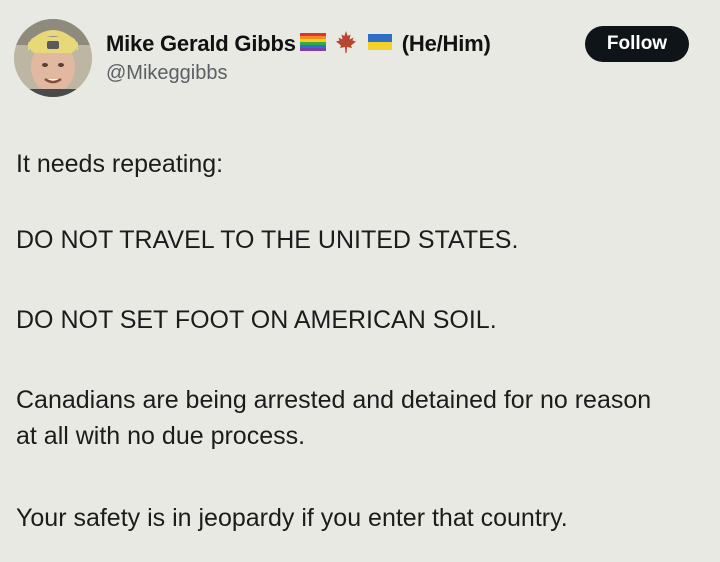 The width and height of the screenshot is (720, 562). What do you see at coordinates (166, 73) in the screenshot?
I see `author-handle: @Mikeggibbs` at bounding box center [166, 73].